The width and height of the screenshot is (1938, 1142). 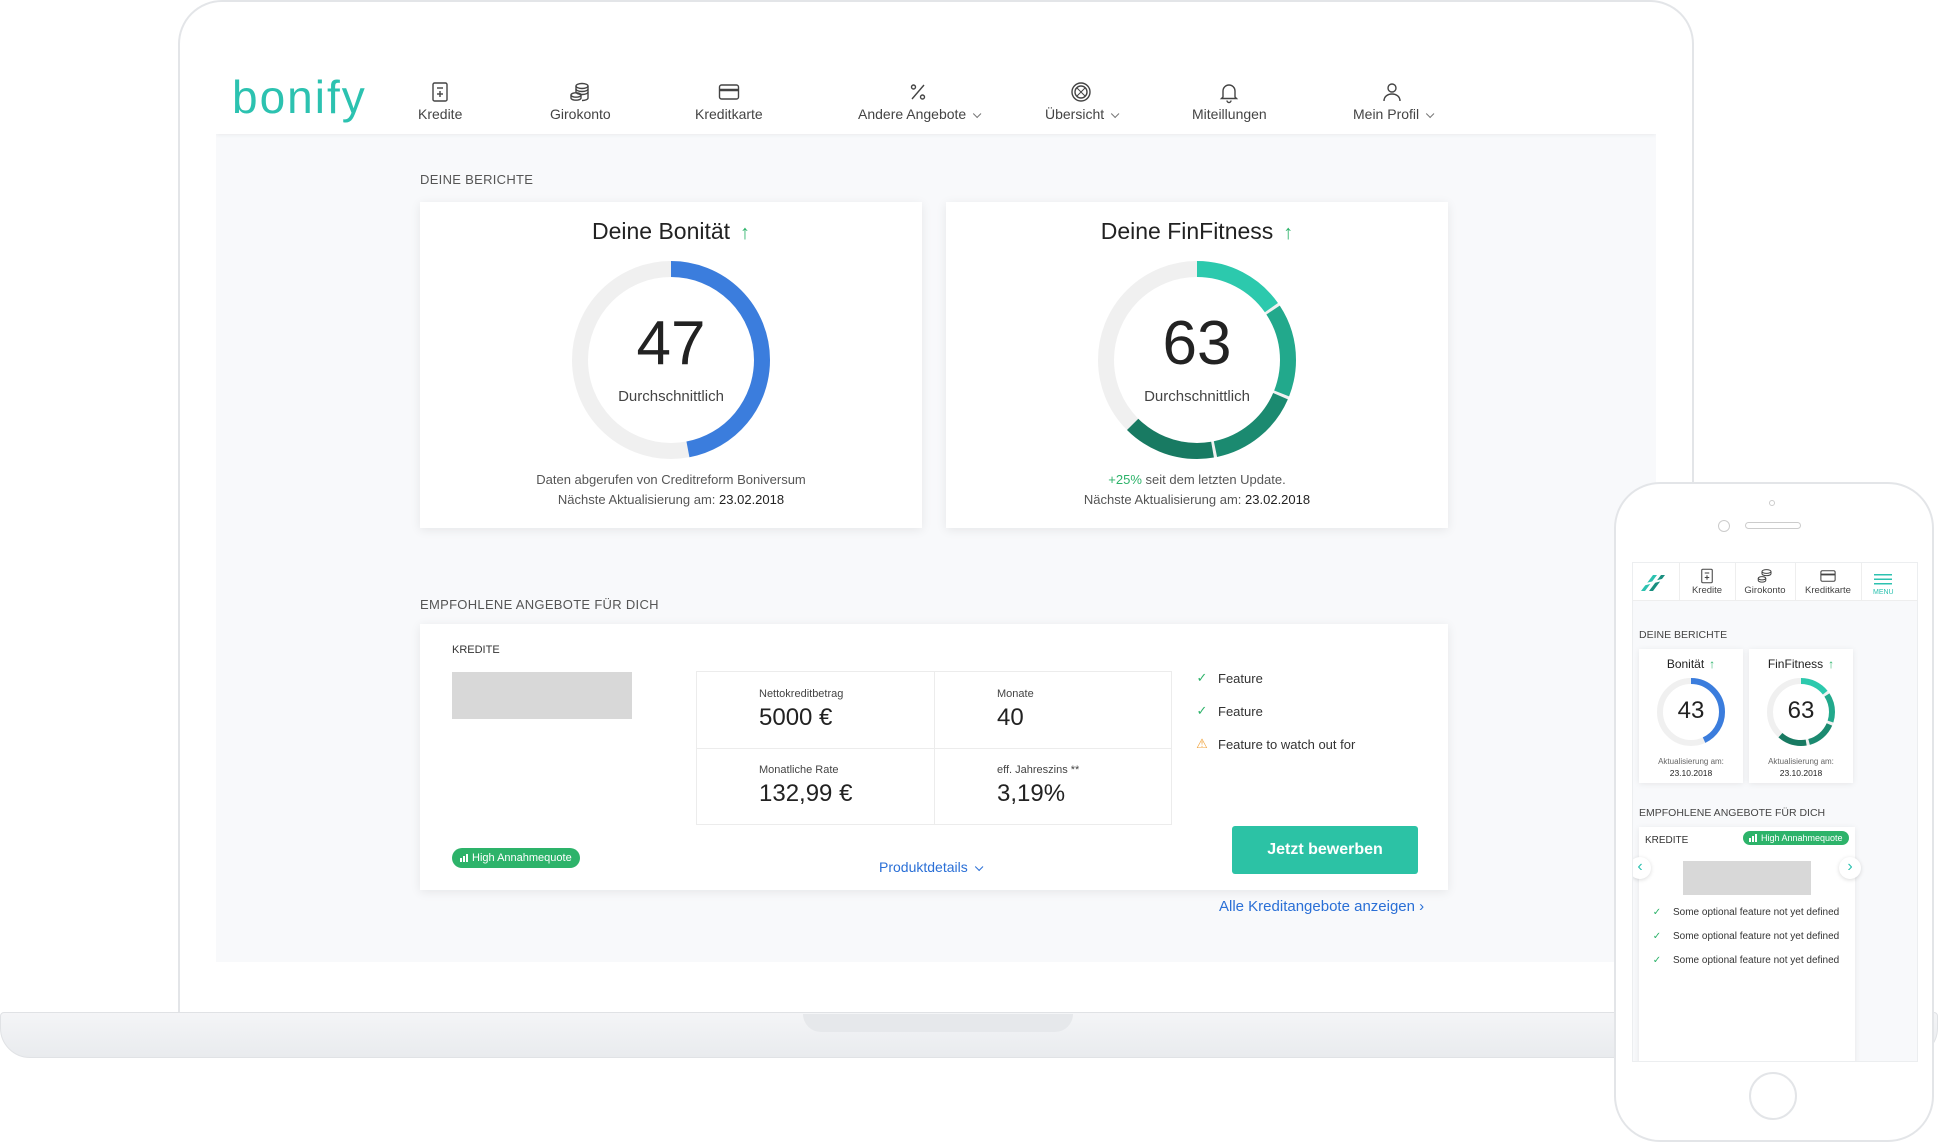 What do you see at coordinates (729, 101) in the screenshot?
I see `nav-item-kreditkarte: Kreditkarte` at bounding box center [729, 101].